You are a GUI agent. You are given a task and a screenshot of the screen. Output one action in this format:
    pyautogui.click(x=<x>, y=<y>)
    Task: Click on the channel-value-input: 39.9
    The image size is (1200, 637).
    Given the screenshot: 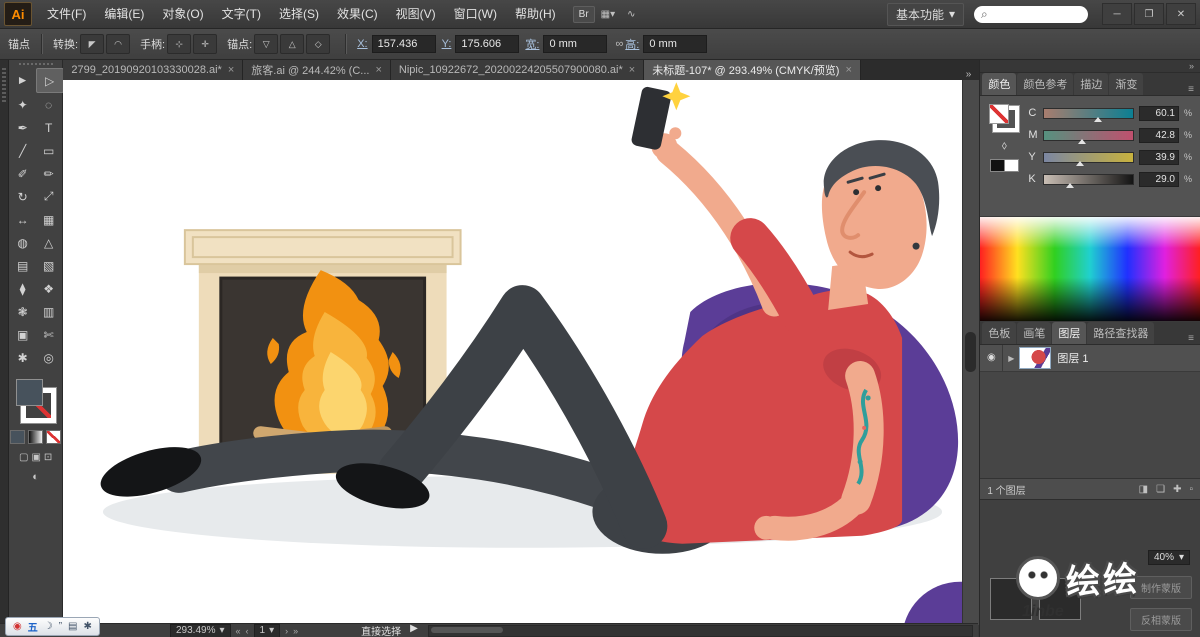 What is the action you would take?
    pyautogui.click(x=1159, y=157)
    